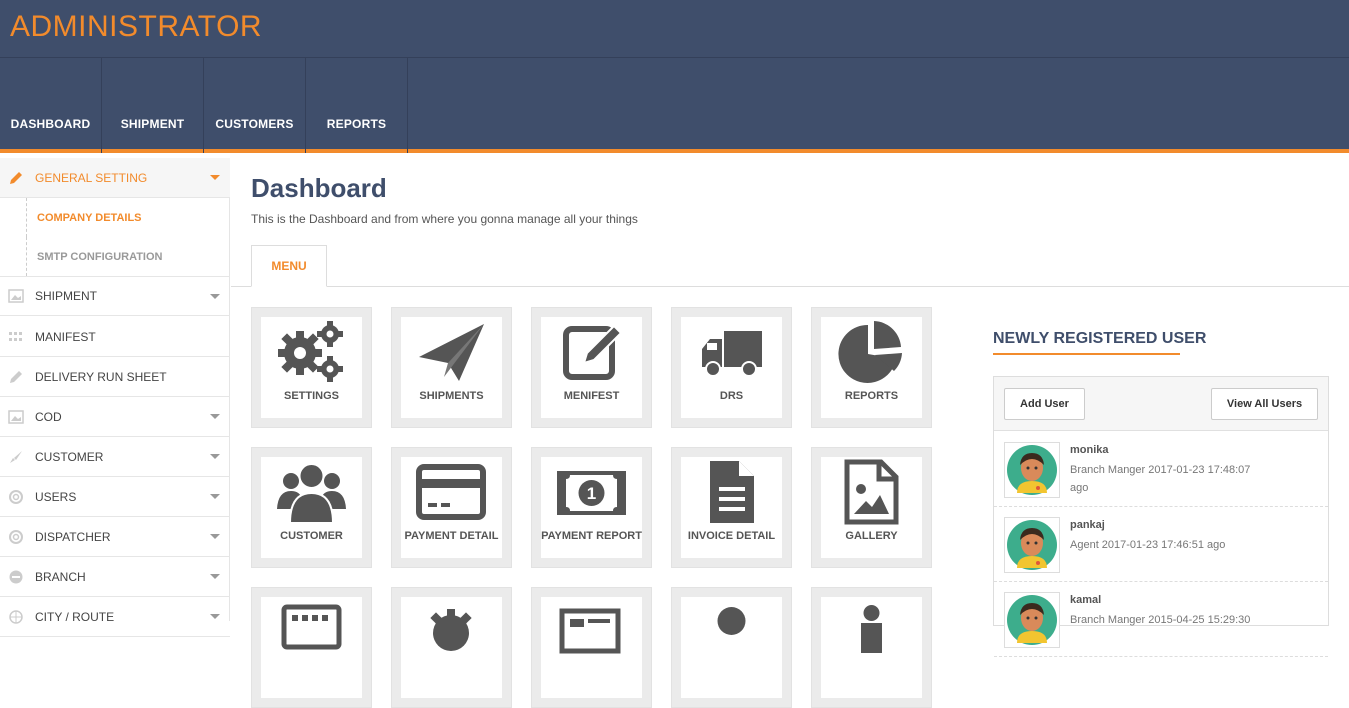 Image resolution: width=1349 pixels, height=708 pixels. I want to click on sidebar-subitem-label: COMPANY DETAILS, so click(89, 217).